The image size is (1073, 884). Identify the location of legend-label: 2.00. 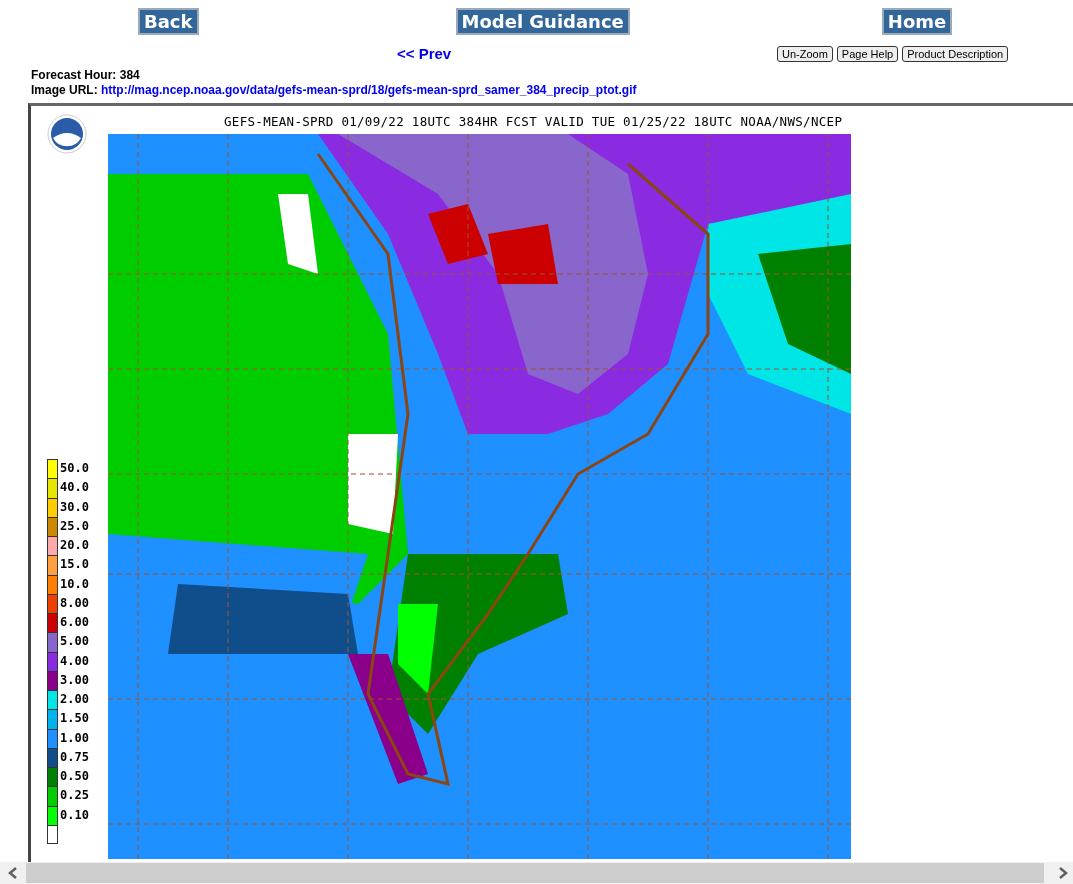
(74, 699).